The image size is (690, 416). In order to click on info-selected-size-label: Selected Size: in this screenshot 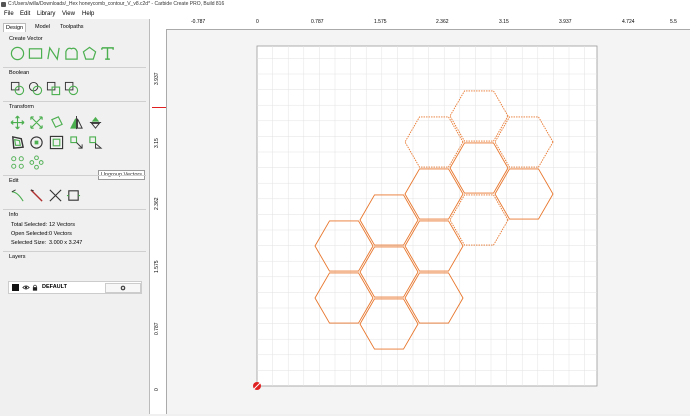, I will do `click(29, 243)`.